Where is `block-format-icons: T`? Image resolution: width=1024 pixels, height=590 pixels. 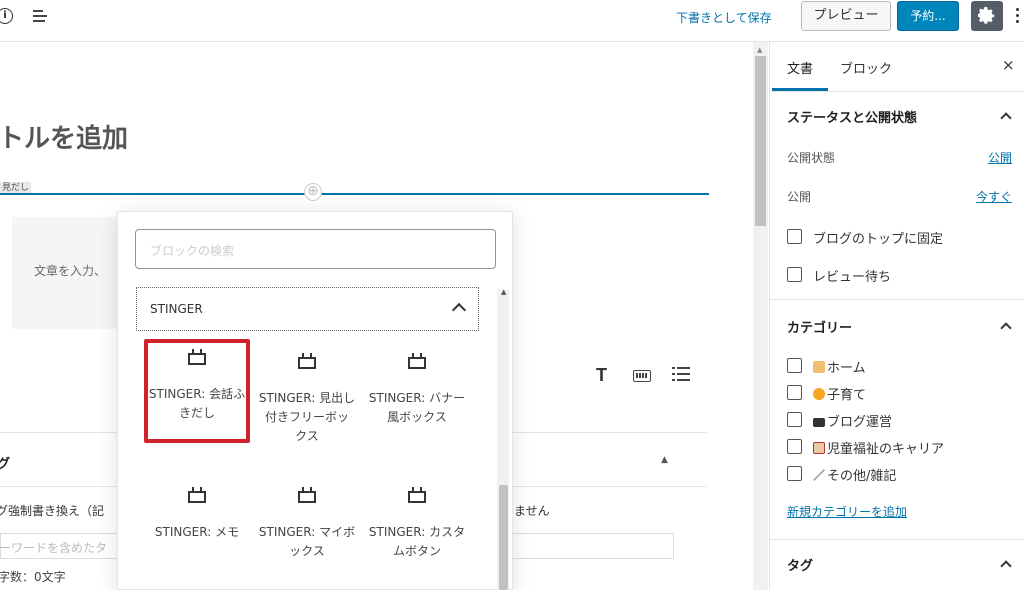
block-format-icons: T is located at coordinates (647, 377).